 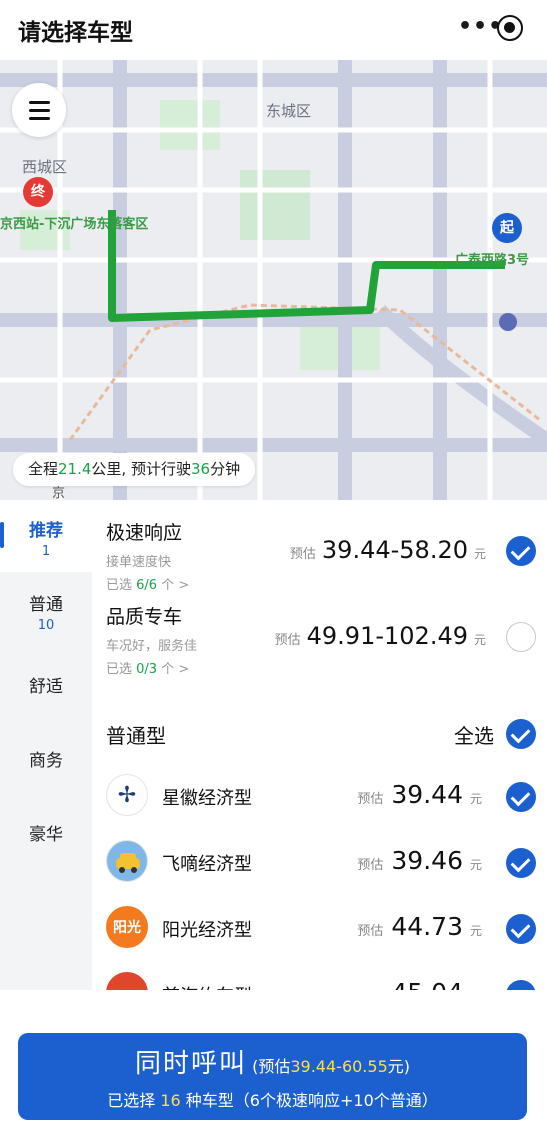 I want to click on category-label: 舒适, so click(x=46, y=687).